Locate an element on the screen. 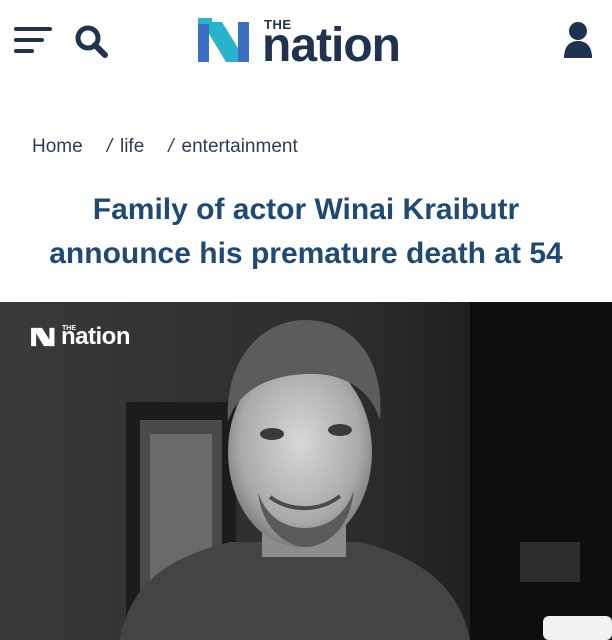  hamburger-menu-icon is located at coordinates (35, 41).